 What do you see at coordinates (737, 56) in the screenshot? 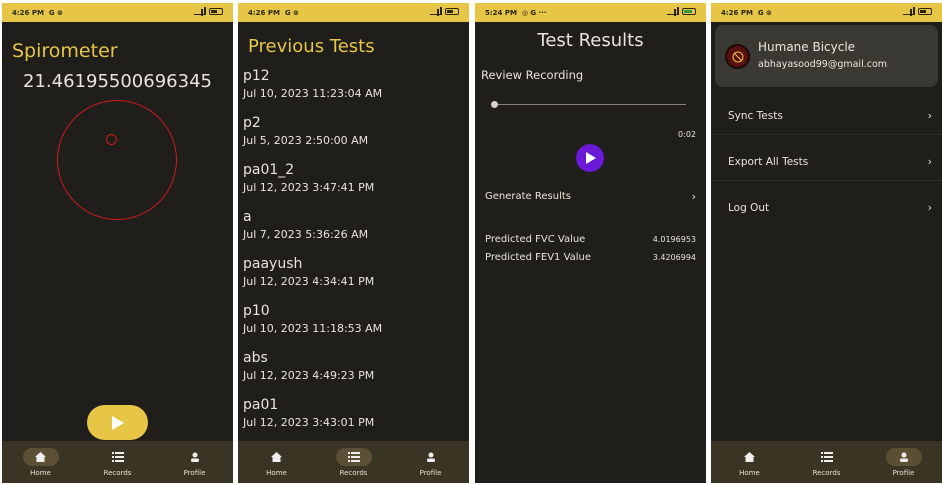
I see `avatar` at bounding box center [737, 56].